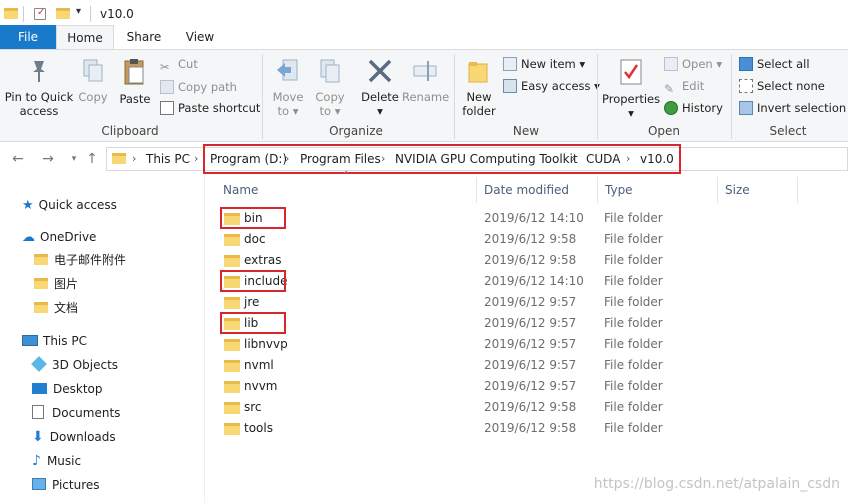 This screenshot has height=503, width=848. What do you see at coordinates (144, 37) in the screenshot?
I see `tab-share: Share` at bounding box center [144, 37].